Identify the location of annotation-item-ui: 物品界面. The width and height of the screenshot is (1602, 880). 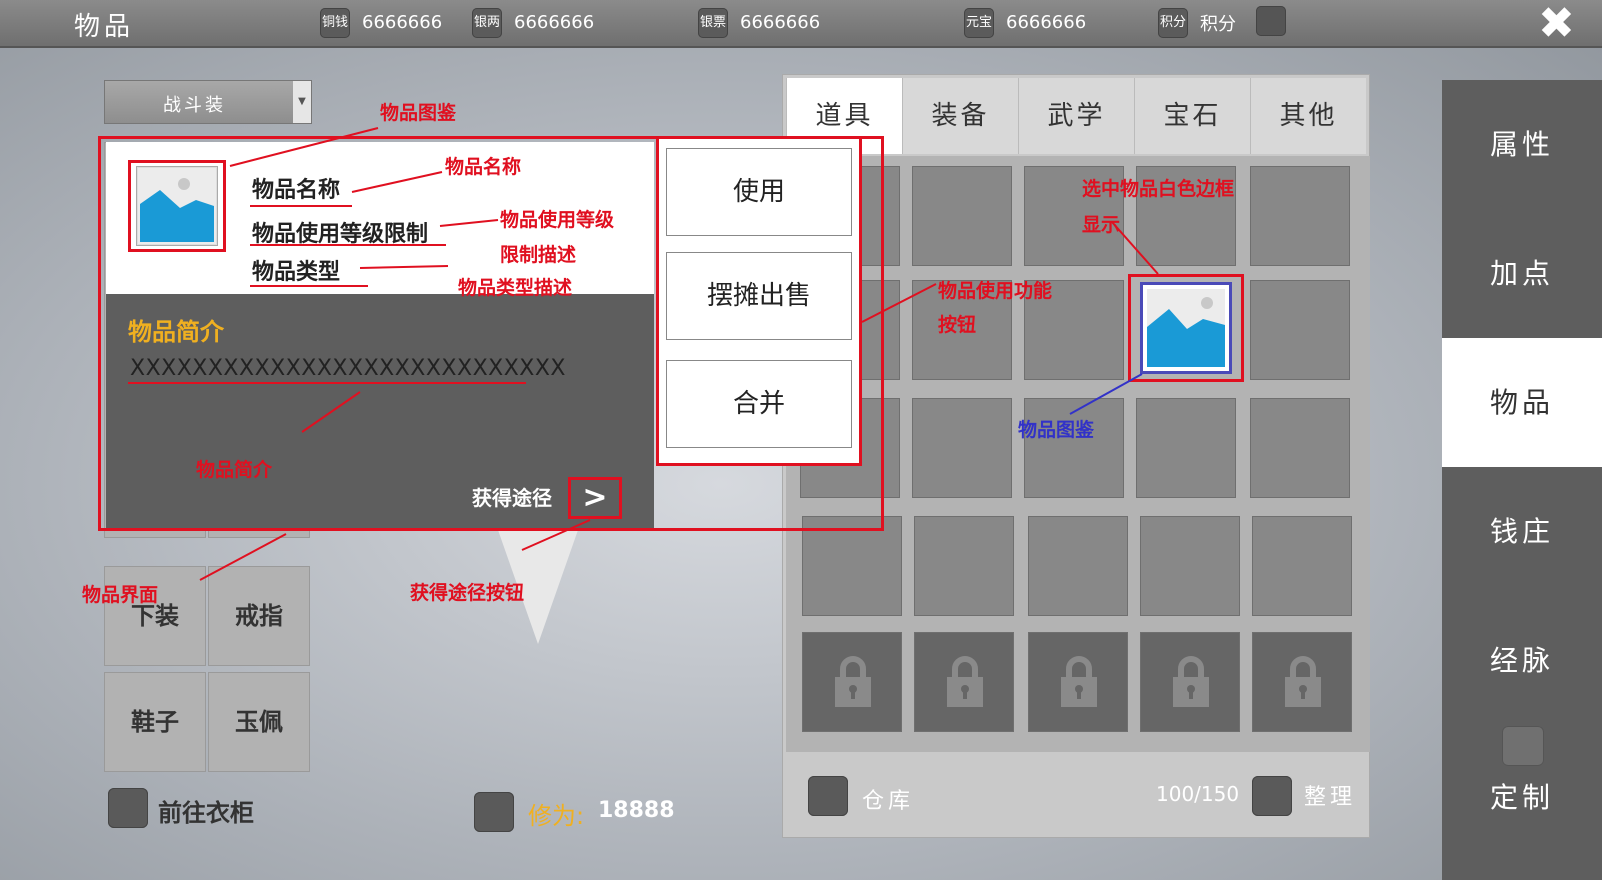
(120, 595).